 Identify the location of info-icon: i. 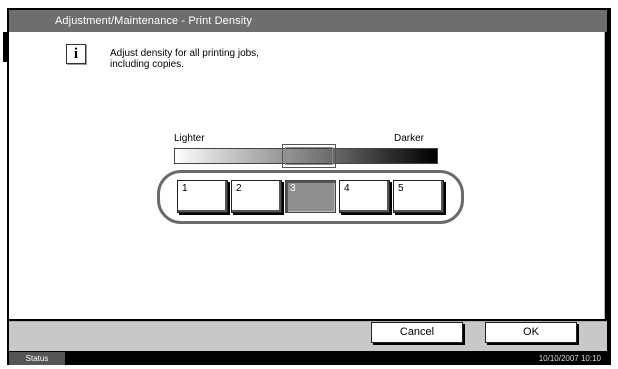
(76, 54).